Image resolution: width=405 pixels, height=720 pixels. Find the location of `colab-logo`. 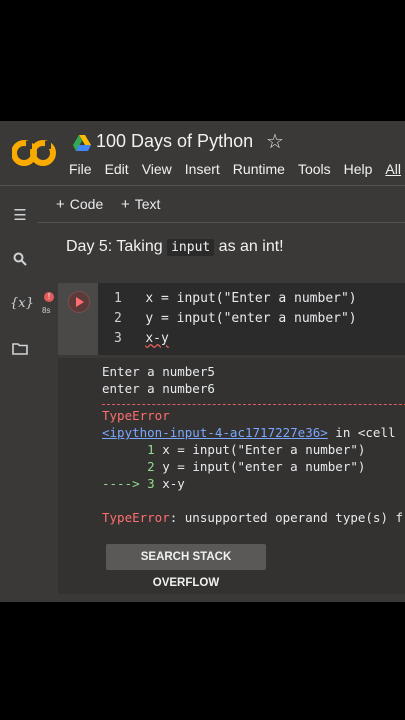

colab-logo is located at coordinates (34, 153).